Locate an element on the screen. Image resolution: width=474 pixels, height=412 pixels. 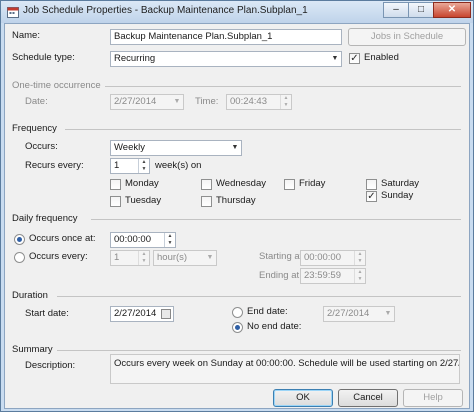
thursday-label: Thursday is located at coordinates (236, 200).